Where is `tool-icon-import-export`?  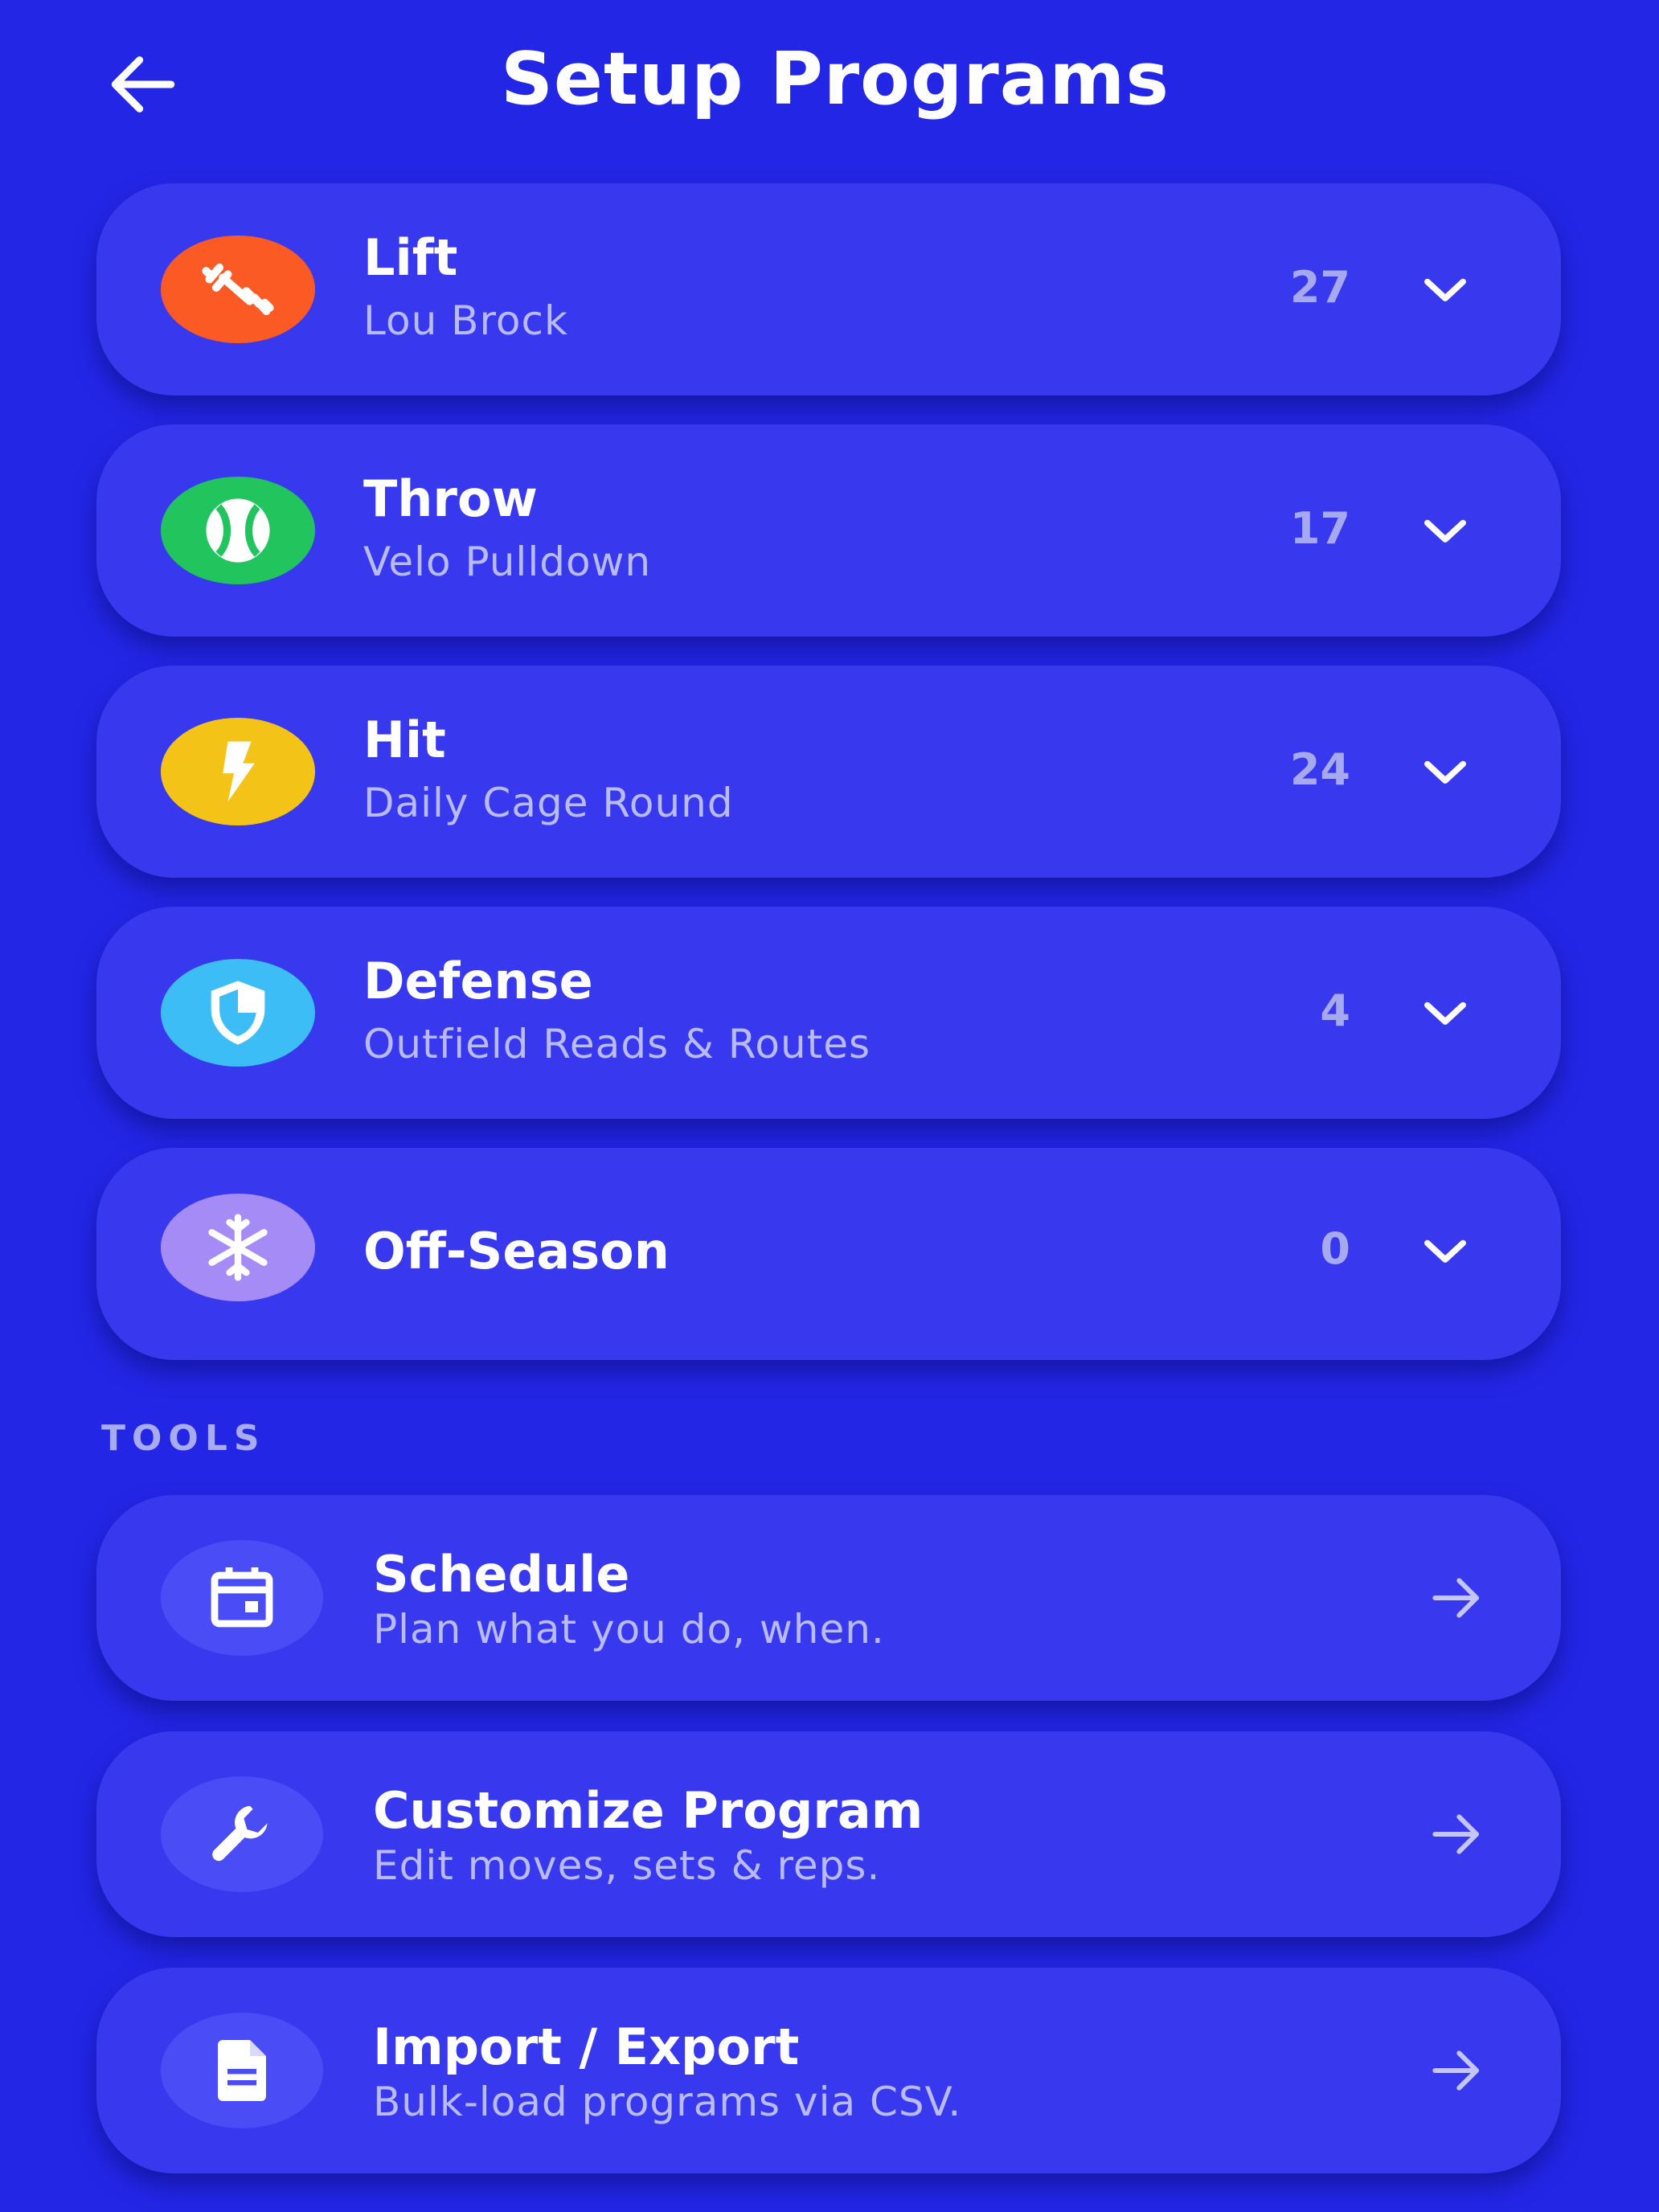 tool-icon-import-export is located at coordinates (242, 2070).